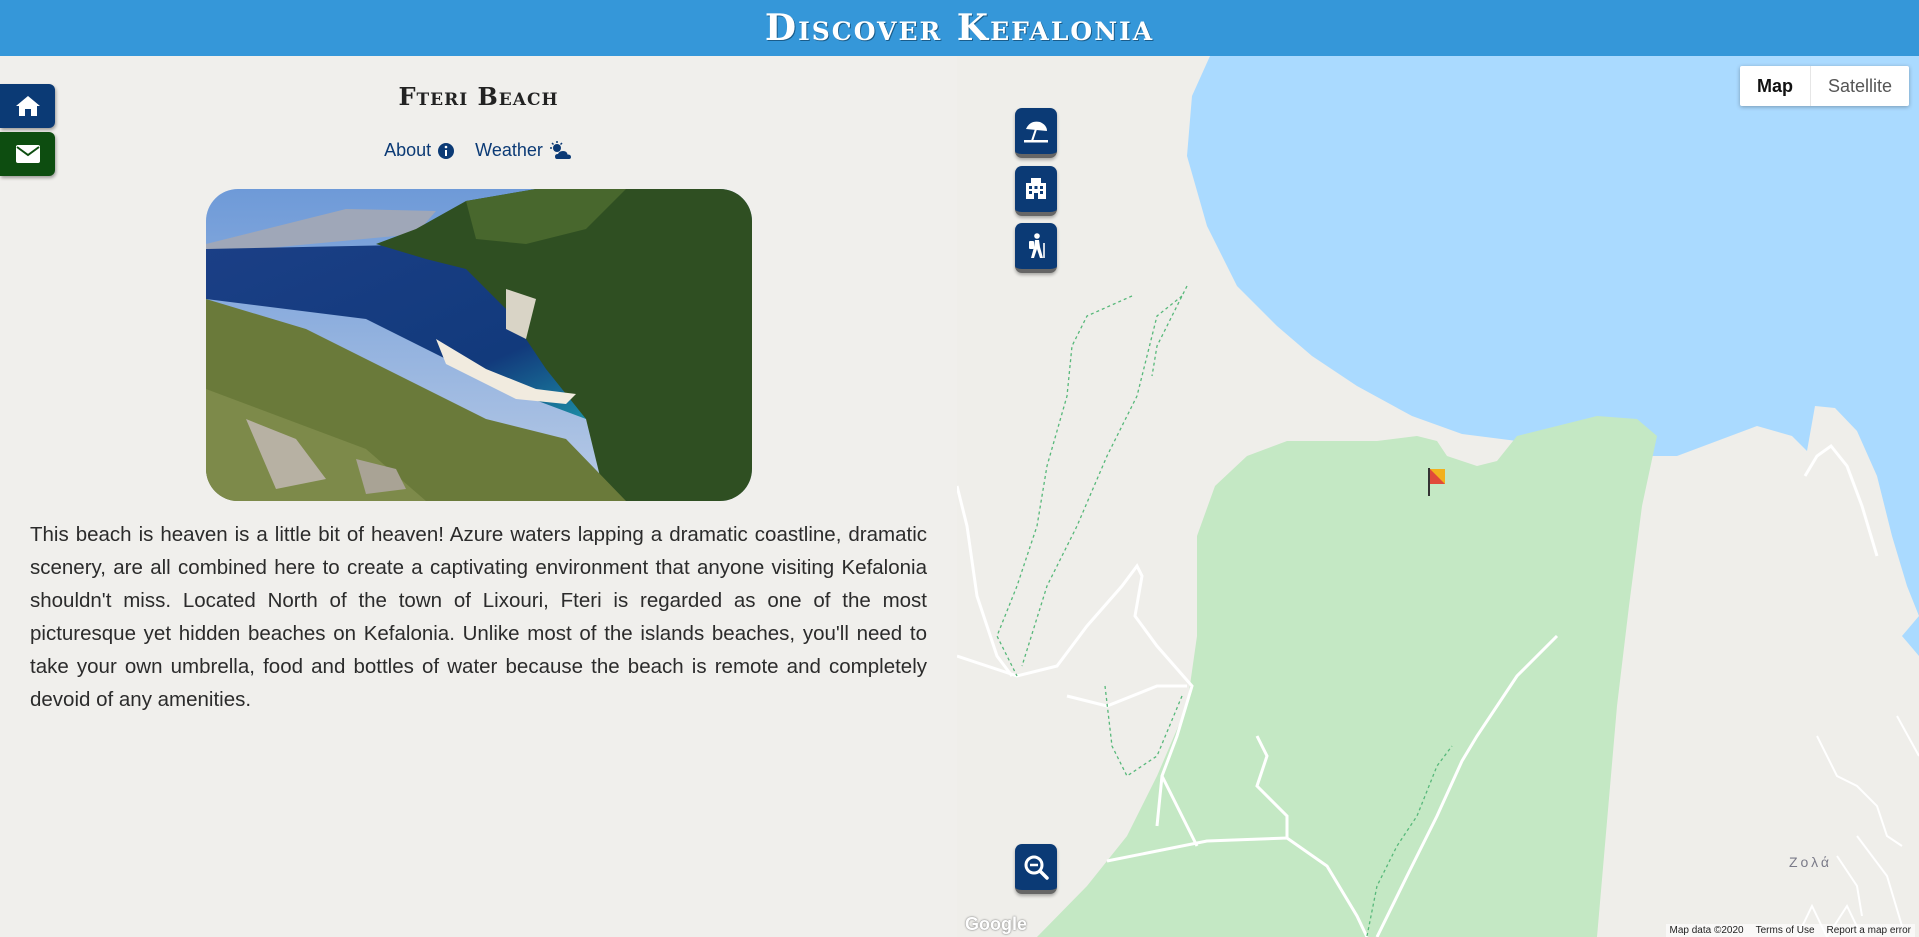 This screenshot has height=937, width=1919. I want to click on hiking-filter-button, so click(1036, 248).